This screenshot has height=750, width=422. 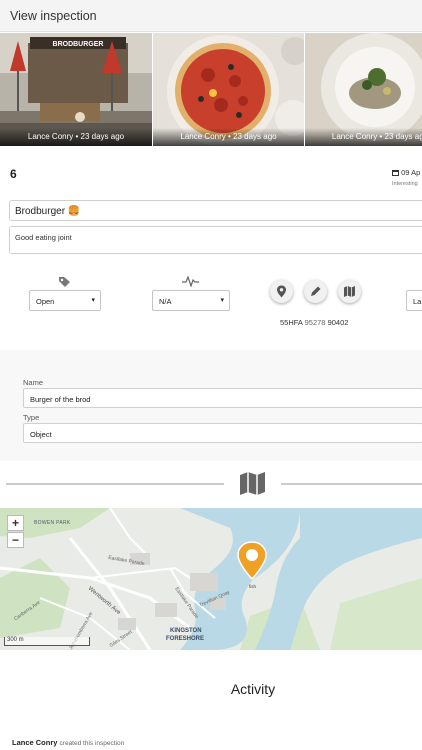 I want to click on zoom-in-button: +, so click(x=15, y=523).